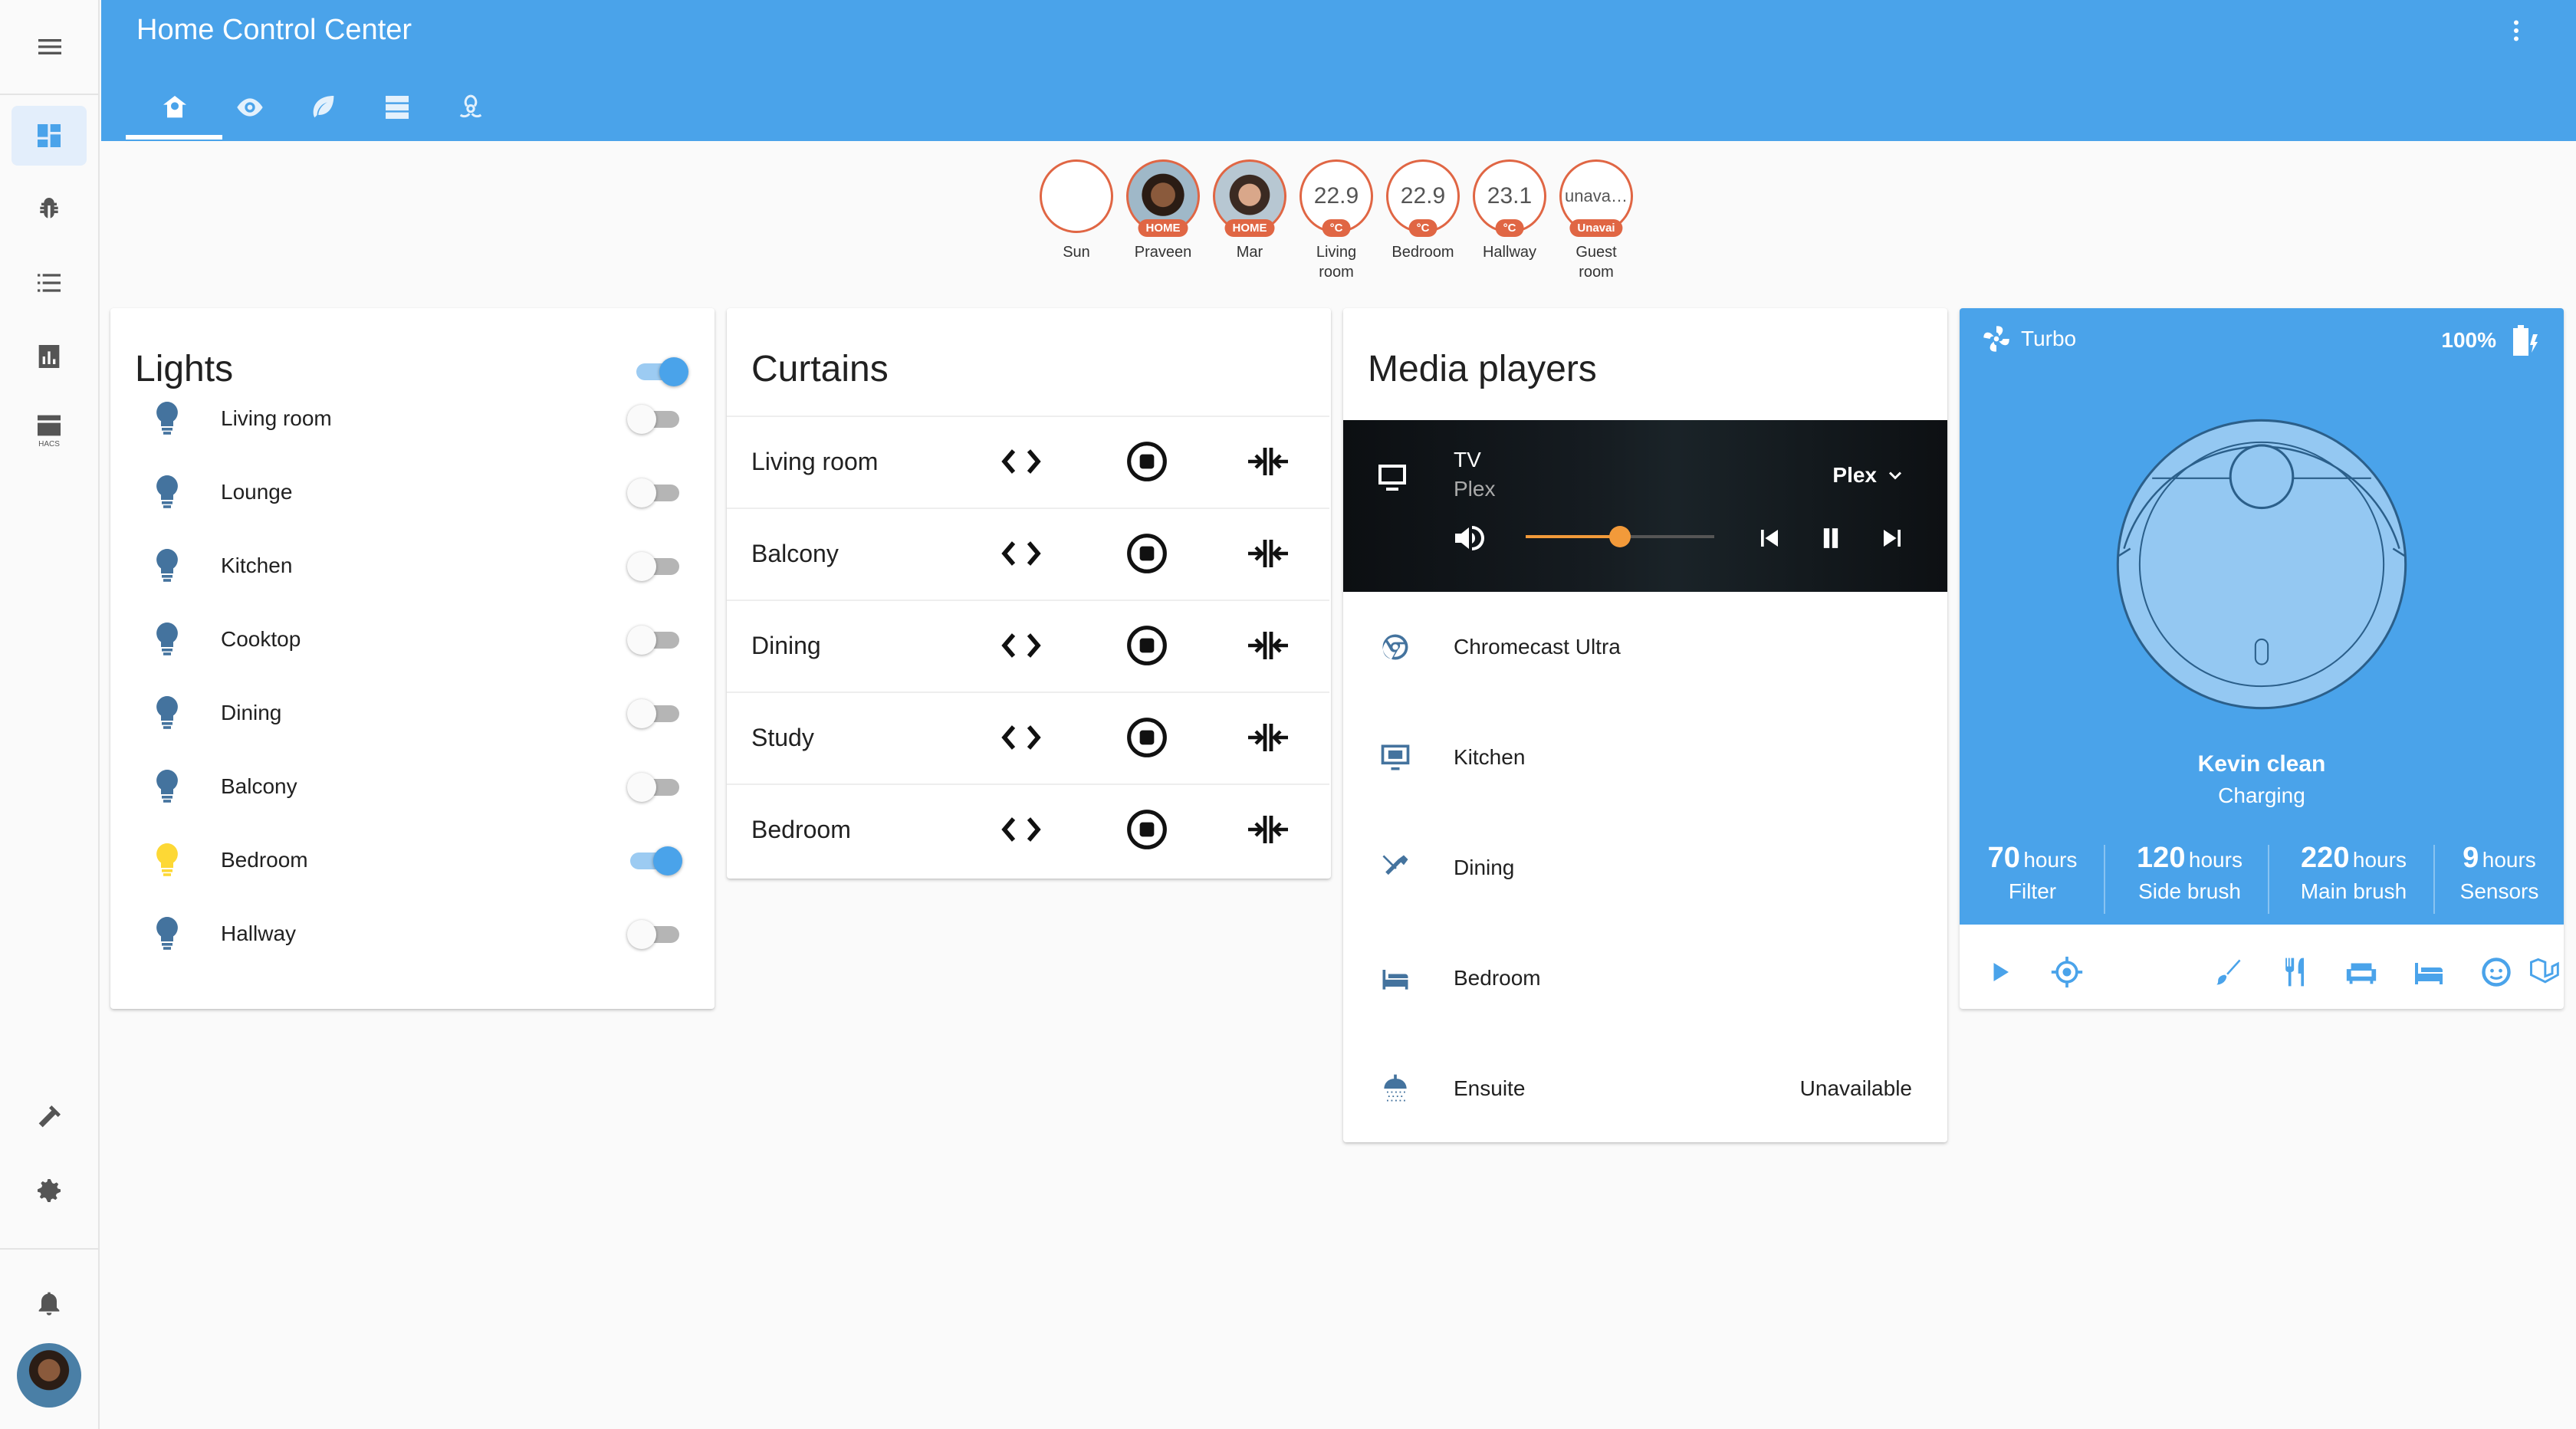 This screenshot has width=2576, height=1429. Describe the element at coordinates (49, 425) in the screenshot. I see `hacs-icon` at that location.